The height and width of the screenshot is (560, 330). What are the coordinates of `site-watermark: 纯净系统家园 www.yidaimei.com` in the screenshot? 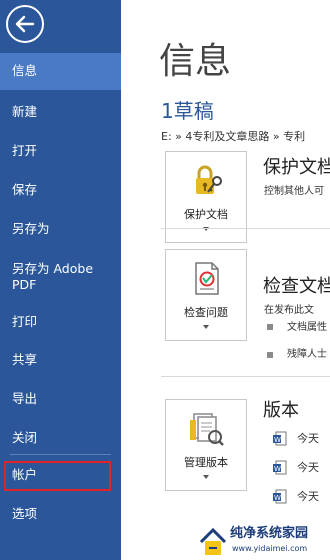 It's located at (264, 542).